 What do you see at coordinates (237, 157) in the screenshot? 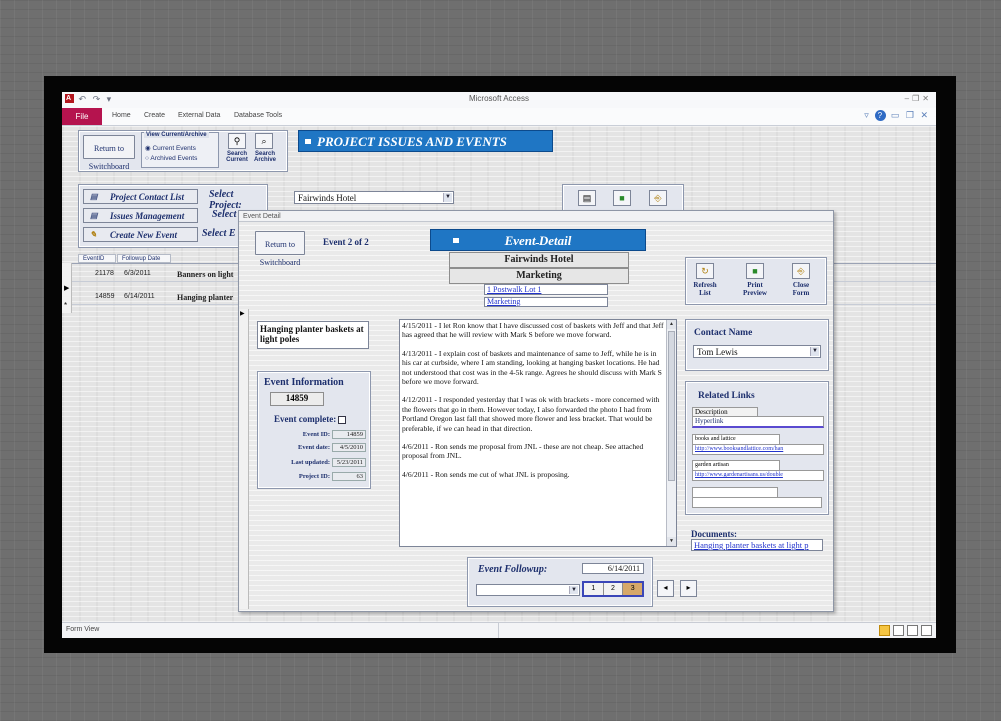
I see `search-current-label: Search Current` at bounding box center [237, 157].